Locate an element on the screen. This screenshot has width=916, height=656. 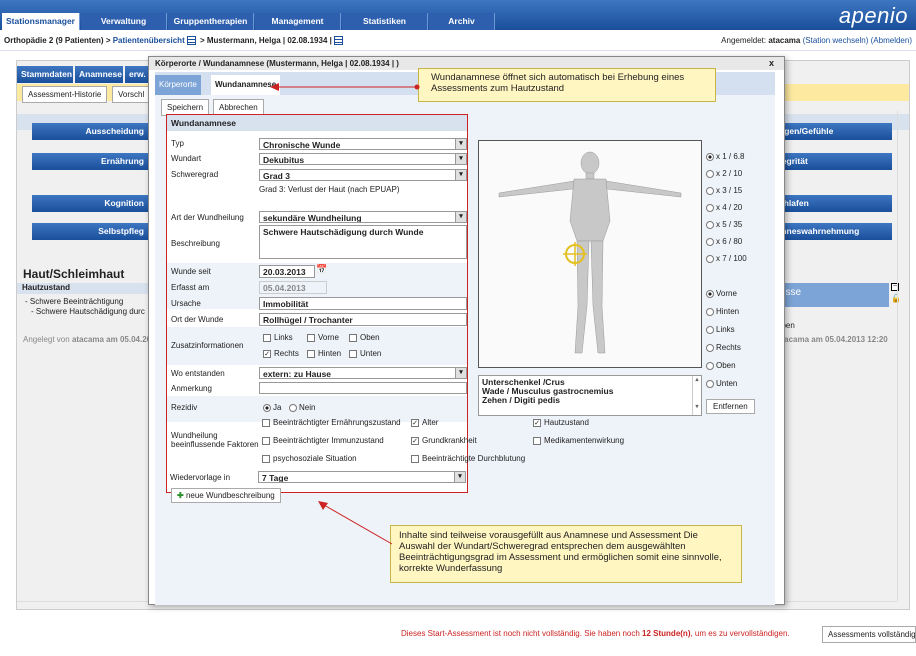
category-gefuehle: ngen/Gefühle is located at coordinates (834, 131).